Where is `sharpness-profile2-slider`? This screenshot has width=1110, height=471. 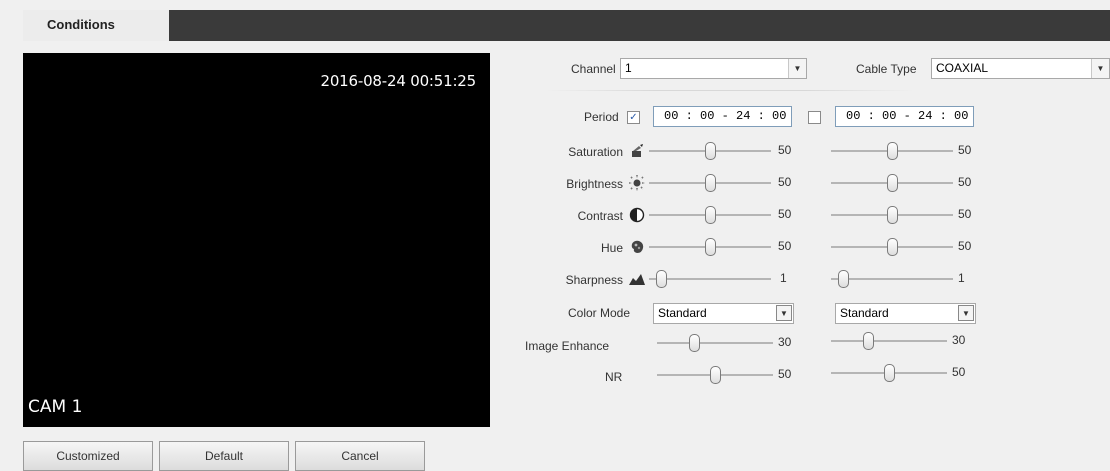
sharpness-profile2-slider is located at coordinates (892, 279).